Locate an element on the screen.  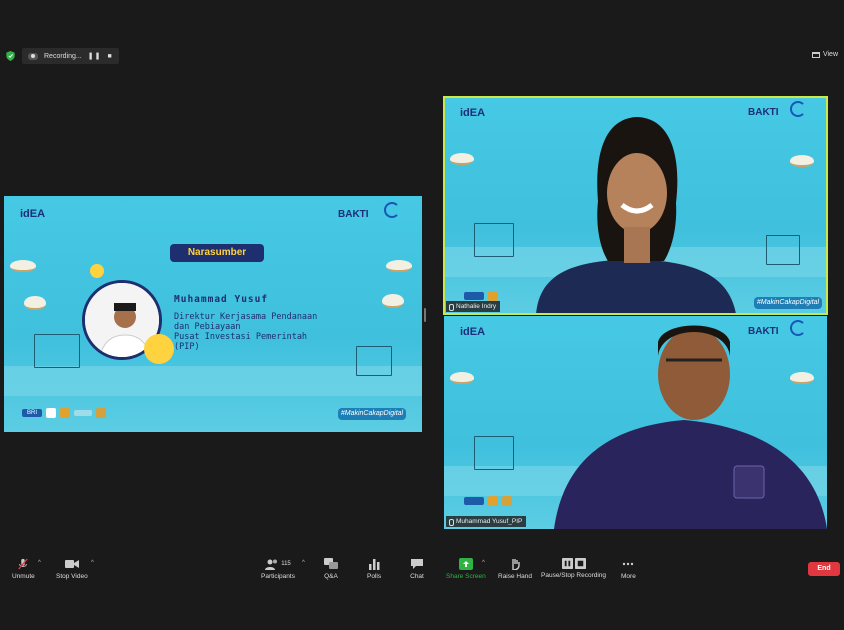
pause-stop-recording-button: Pause/Stop Recording is located at coordinates (573, 568).